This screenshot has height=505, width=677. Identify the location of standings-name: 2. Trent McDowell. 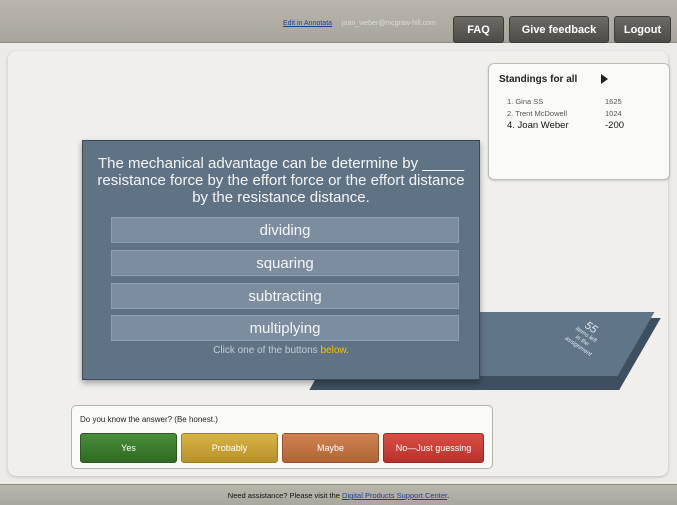
(537, 113).